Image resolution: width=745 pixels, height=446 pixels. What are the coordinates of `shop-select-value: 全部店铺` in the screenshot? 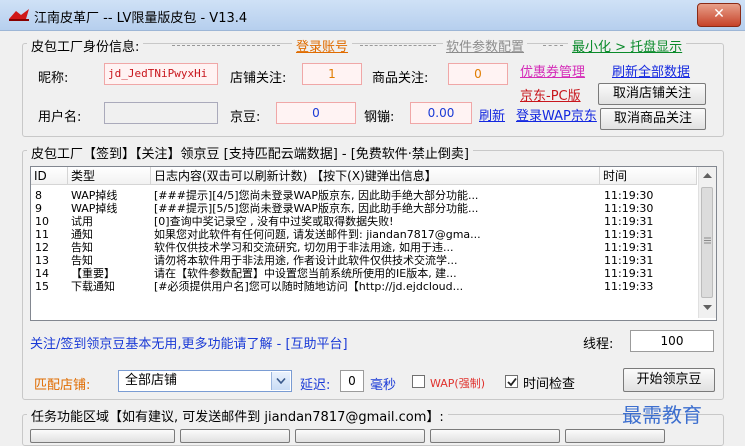 It's located at (151, 380).